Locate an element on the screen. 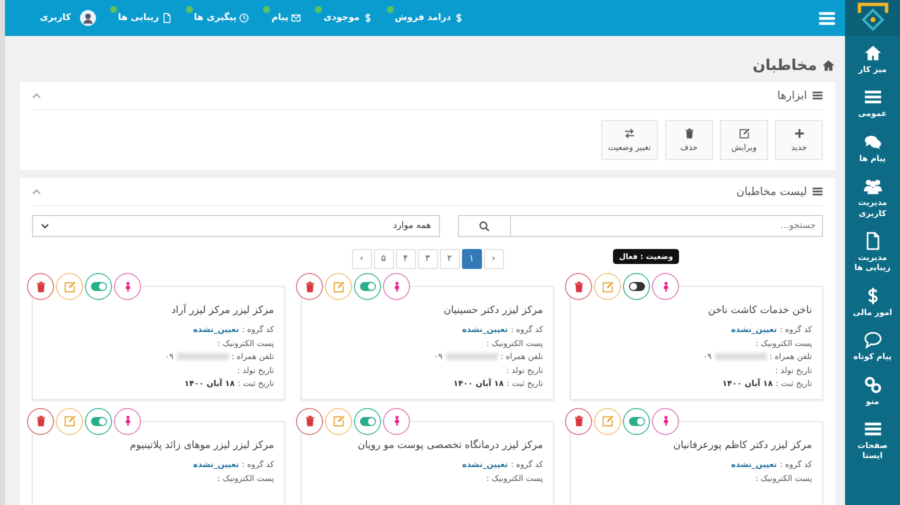  page-button: ۵ is located at coordinates (384, 259).